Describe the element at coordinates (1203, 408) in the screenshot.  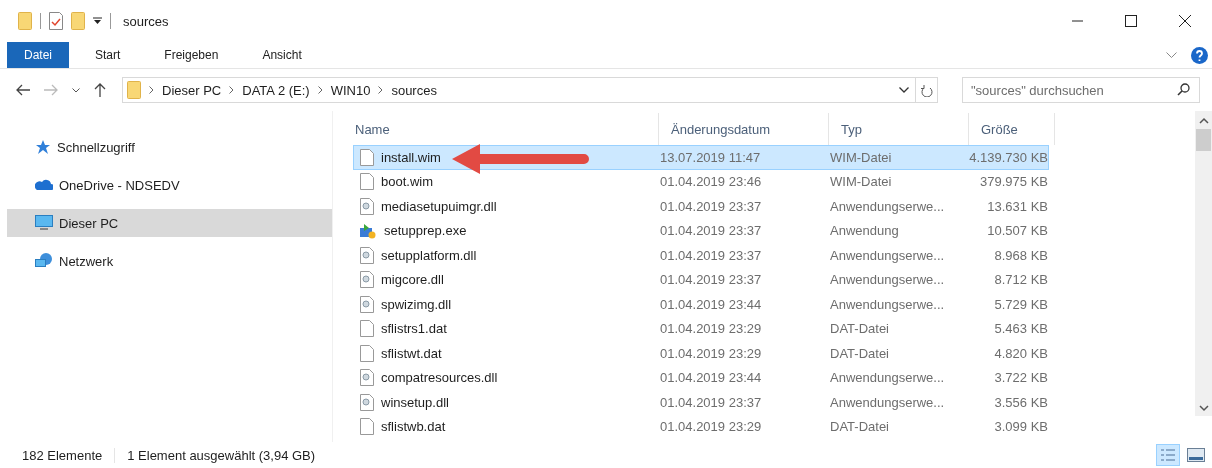
I see `scroll-down-icon` at that location.